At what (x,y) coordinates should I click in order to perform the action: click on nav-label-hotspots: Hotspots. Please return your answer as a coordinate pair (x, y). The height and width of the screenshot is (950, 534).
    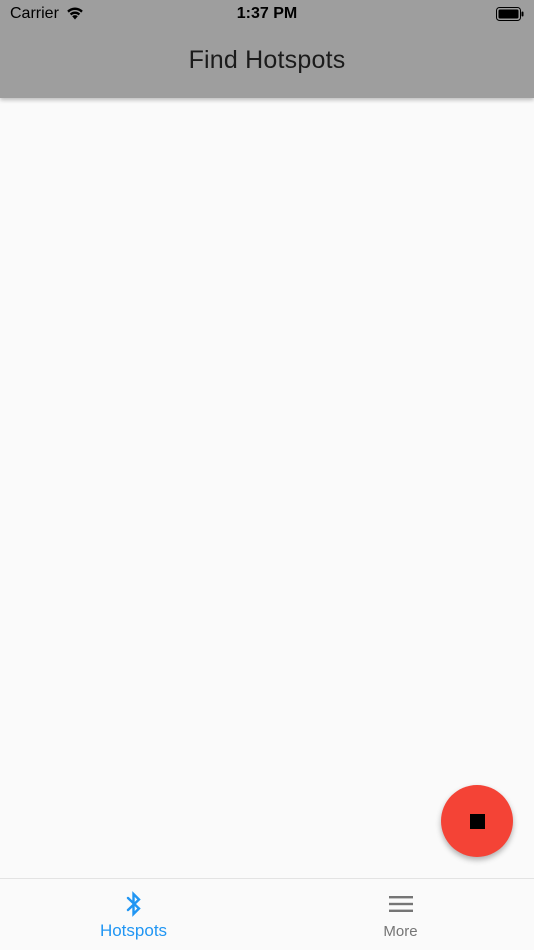
    Looking at the image, I should click on (133, 930).